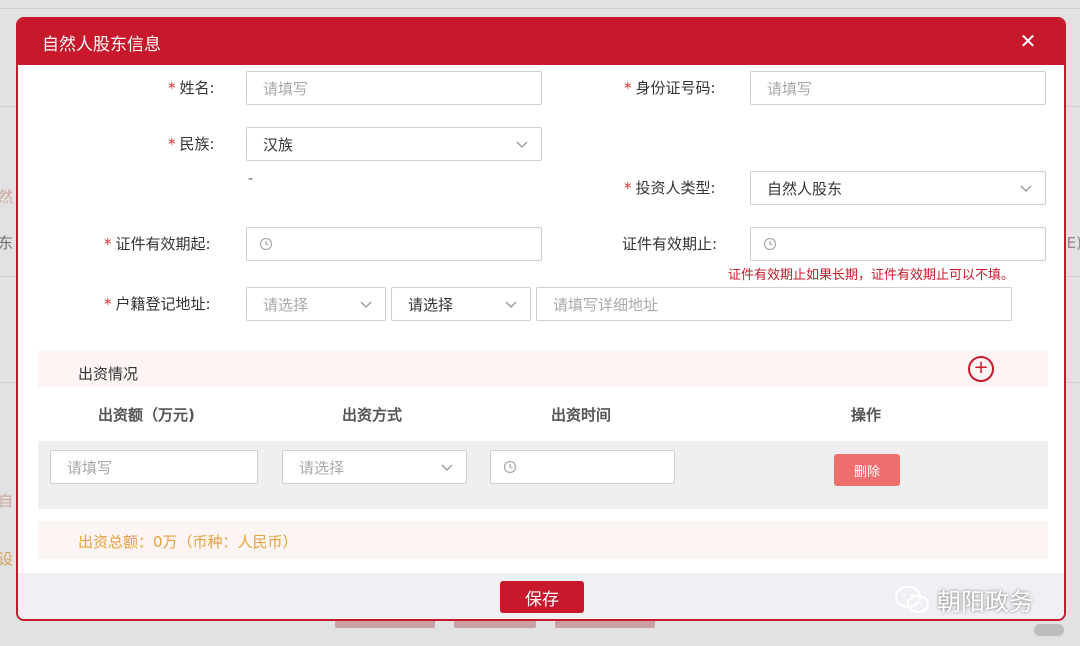  Describe the element at coordinates (1073, 243) in the screenshot. I see `backdrop-text: E)` at that location.